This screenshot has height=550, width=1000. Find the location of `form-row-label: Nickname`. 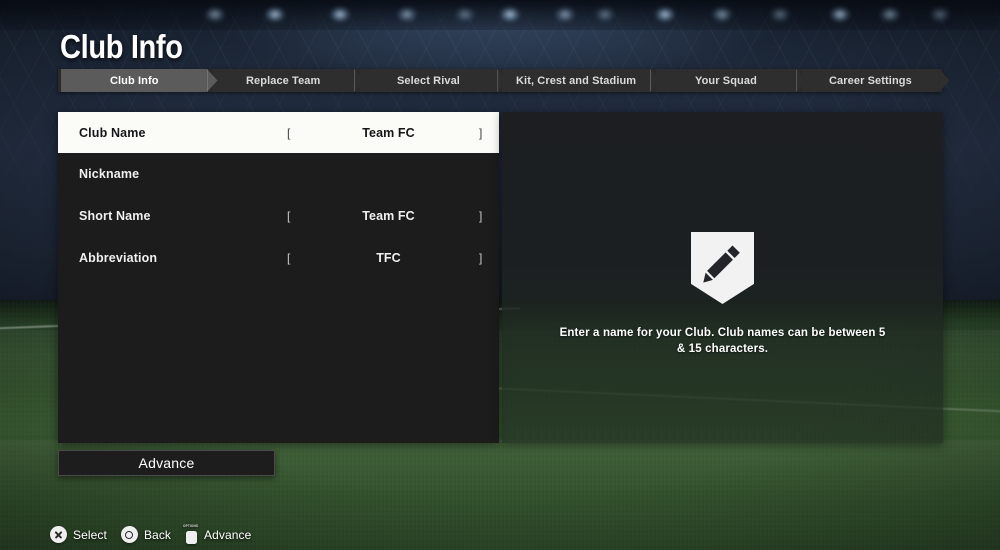

form-row-label: Nickname is located at coordinates (109, 174).